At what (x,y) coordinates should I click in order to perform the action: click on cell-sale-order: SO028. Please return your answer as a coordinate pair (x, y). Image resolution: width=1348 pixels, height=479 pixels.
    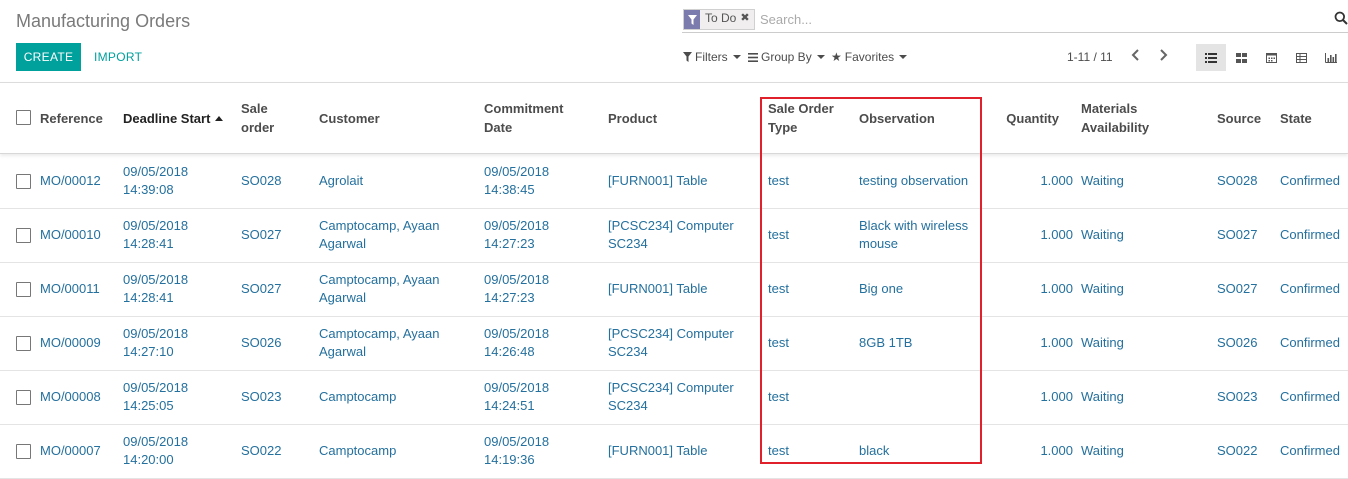
    Looking at the image, I should click on (261, 180).